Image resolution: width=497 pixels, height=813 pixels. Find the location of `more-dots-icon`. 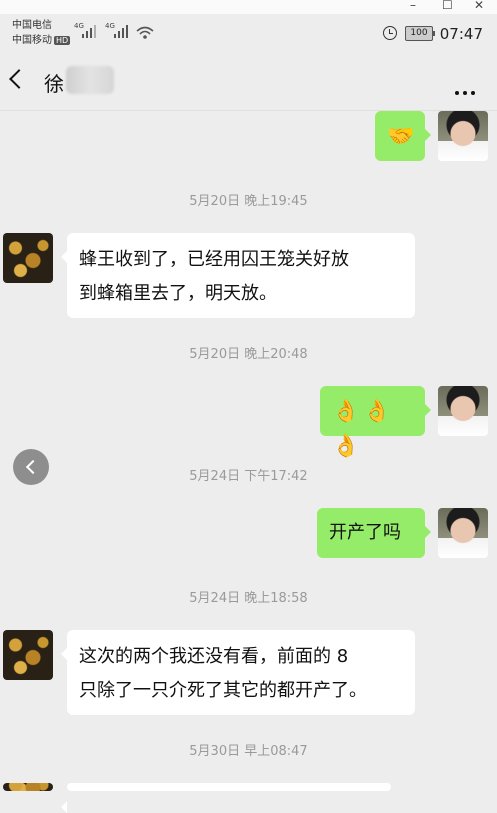

more-dots-icon is located at coordinates (463, 89).